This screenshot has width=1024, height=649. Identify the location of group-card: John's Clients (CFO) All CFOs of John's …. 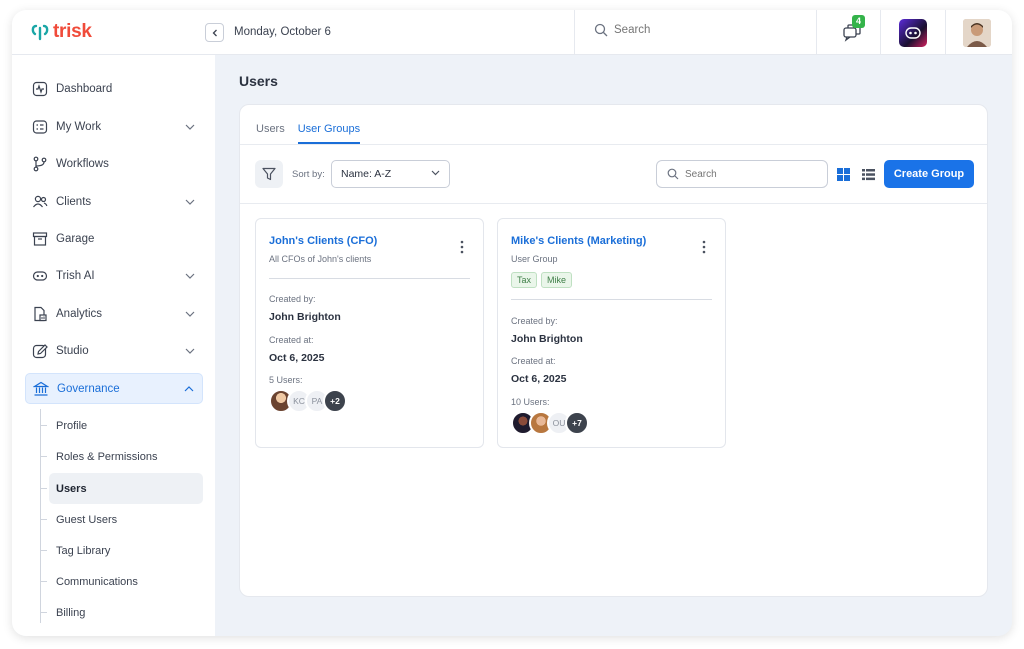
(369, 333).